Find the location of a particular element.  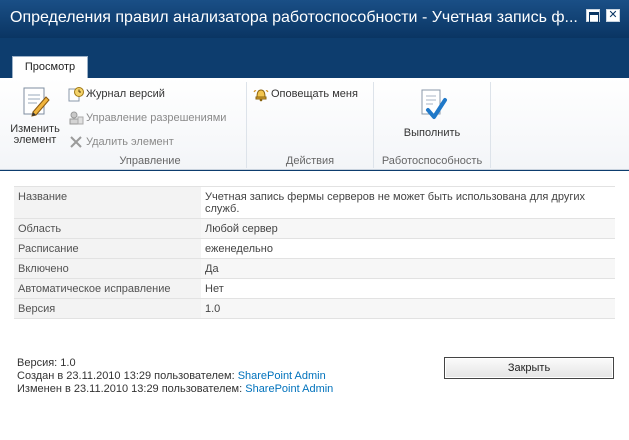

group-label-manage: Управление is located at coordinates (150, 161).